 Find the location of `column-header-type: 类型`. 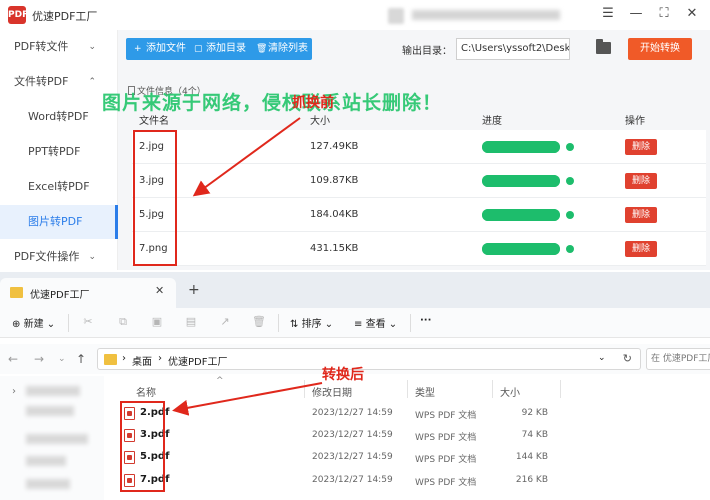

column-header-type: 类型 is located at coordinates (425, 391).